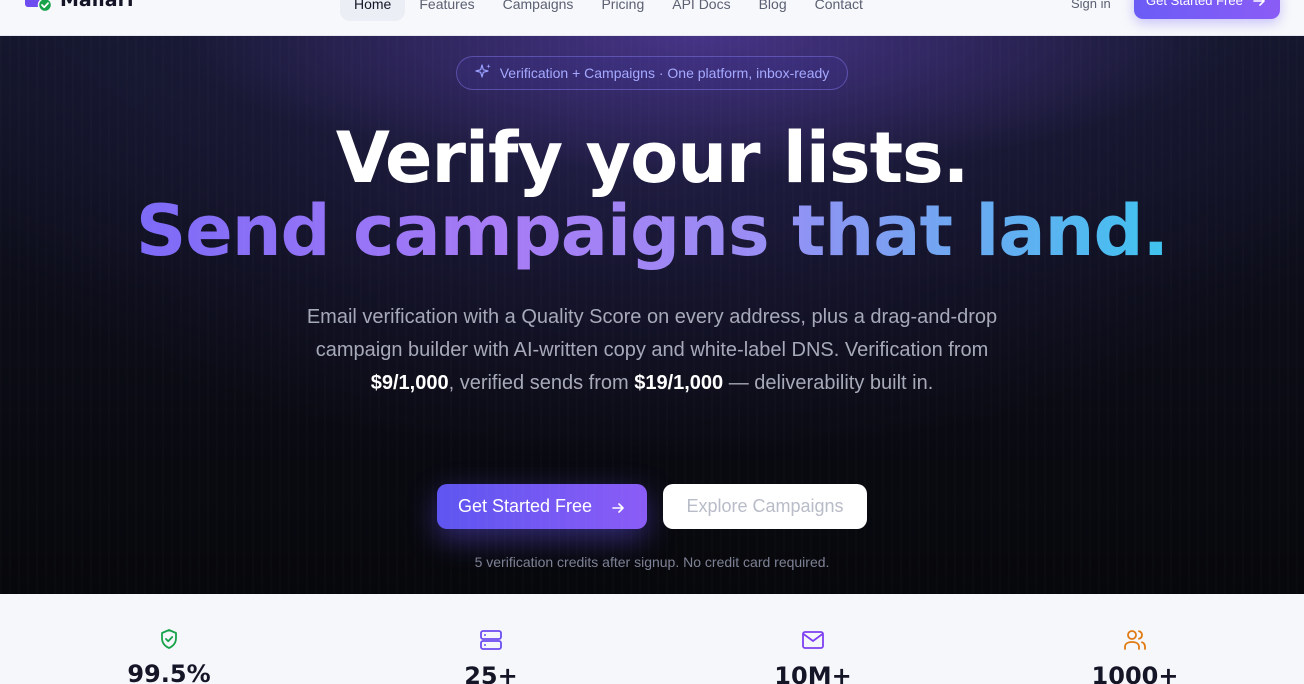  I want to click on stats-section: 99.5% 25+ 10M+ 1000+, so click(652, 639).